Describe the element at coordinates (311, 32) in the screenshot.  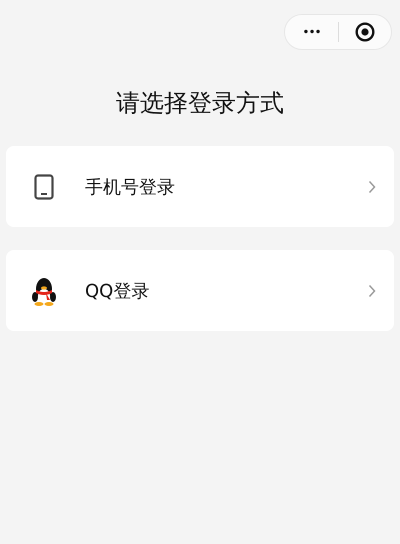
I see `more-button: •••` at that location.